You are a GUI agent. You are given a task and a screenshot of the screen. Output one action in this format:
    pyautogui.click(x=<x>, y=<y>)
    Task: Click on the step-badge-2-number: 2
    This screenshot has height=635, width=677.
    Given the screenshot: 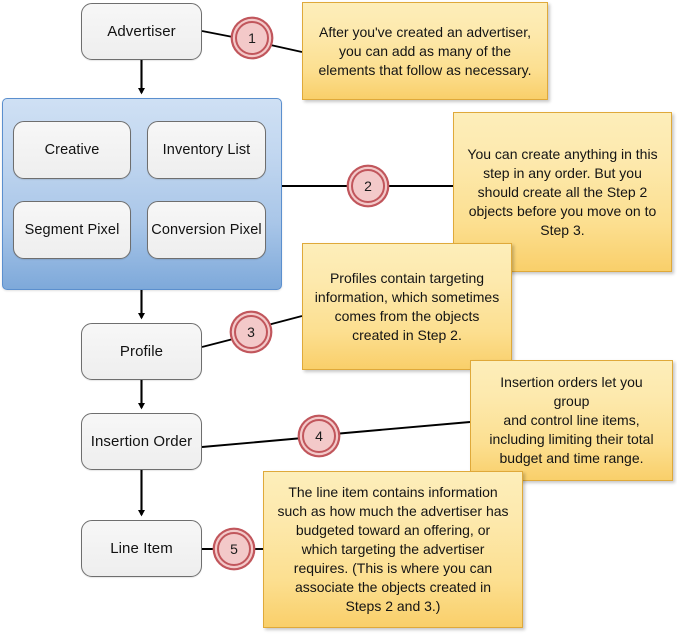 What is the action you would take?
    pyautogui.click(x=368, y=186)
    